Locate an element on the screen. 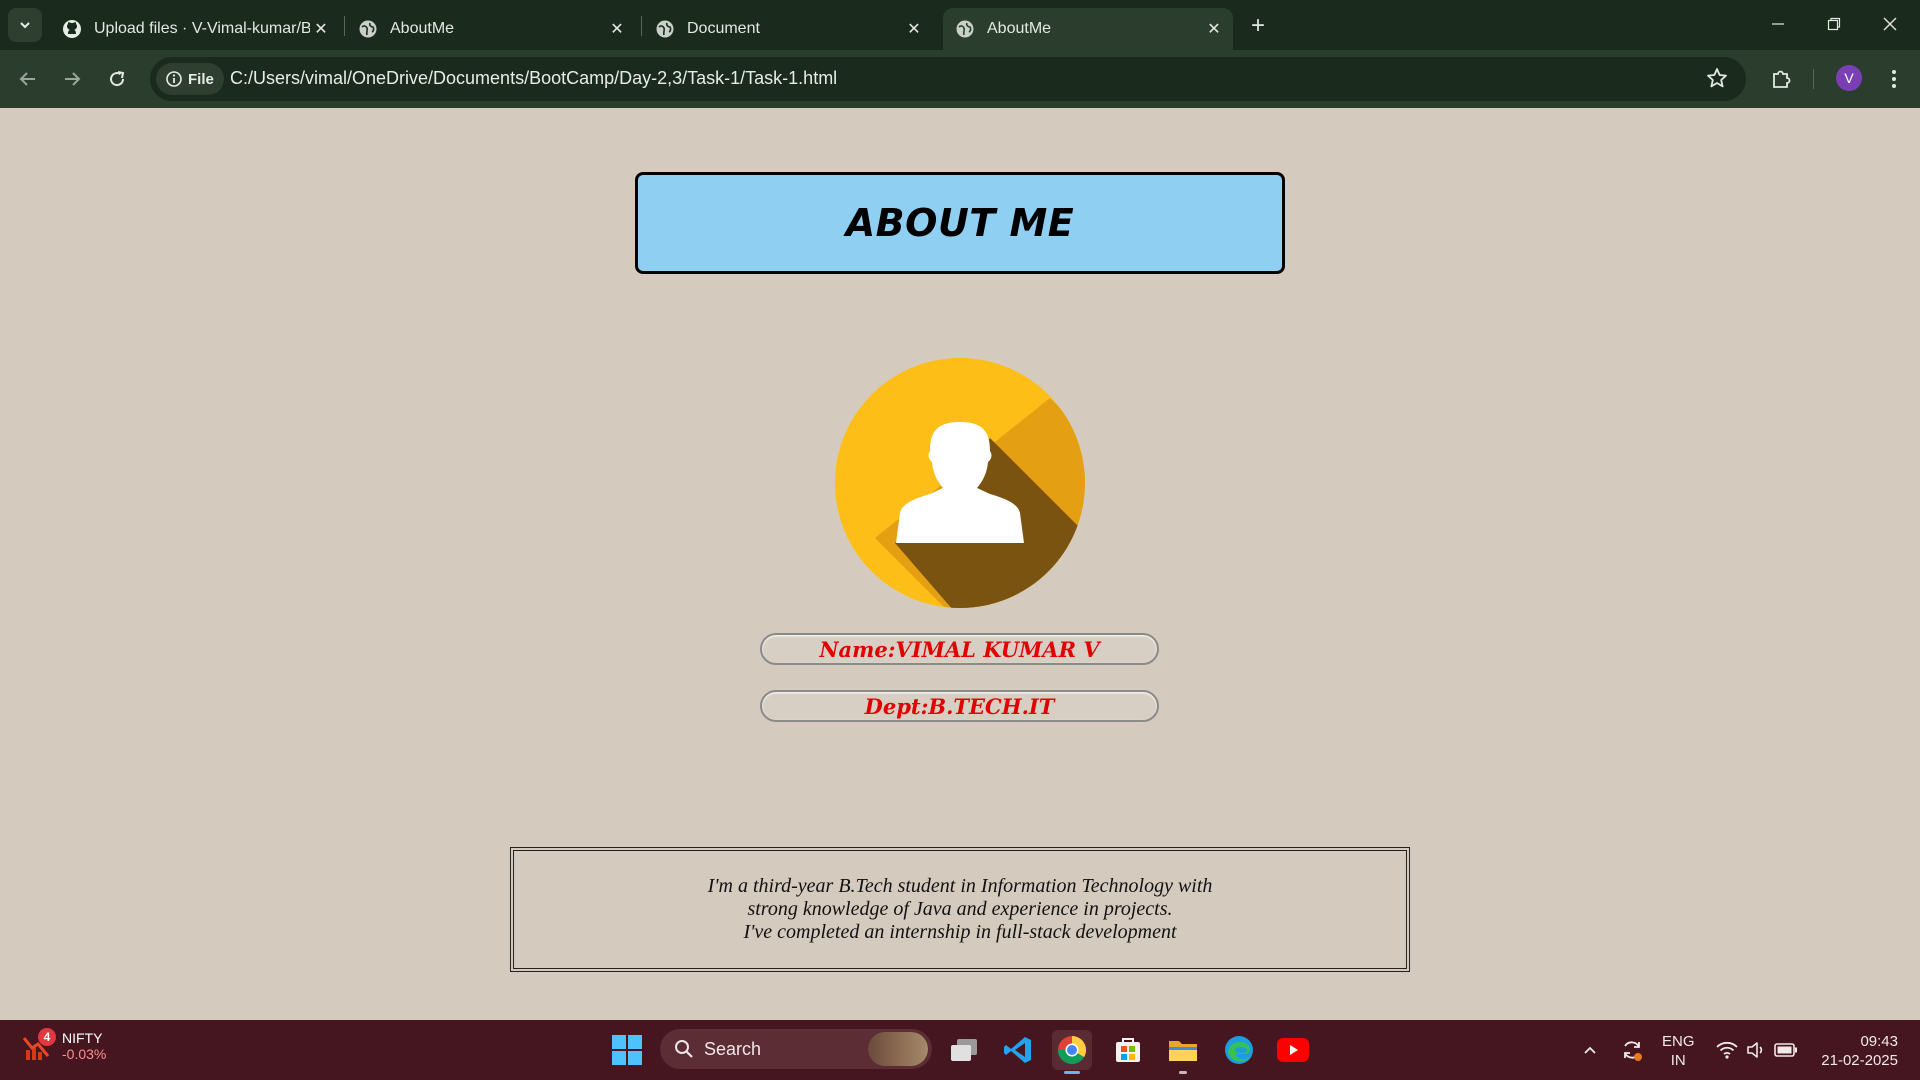  taskbar-search: Search is located at coordinates (796, 1049).